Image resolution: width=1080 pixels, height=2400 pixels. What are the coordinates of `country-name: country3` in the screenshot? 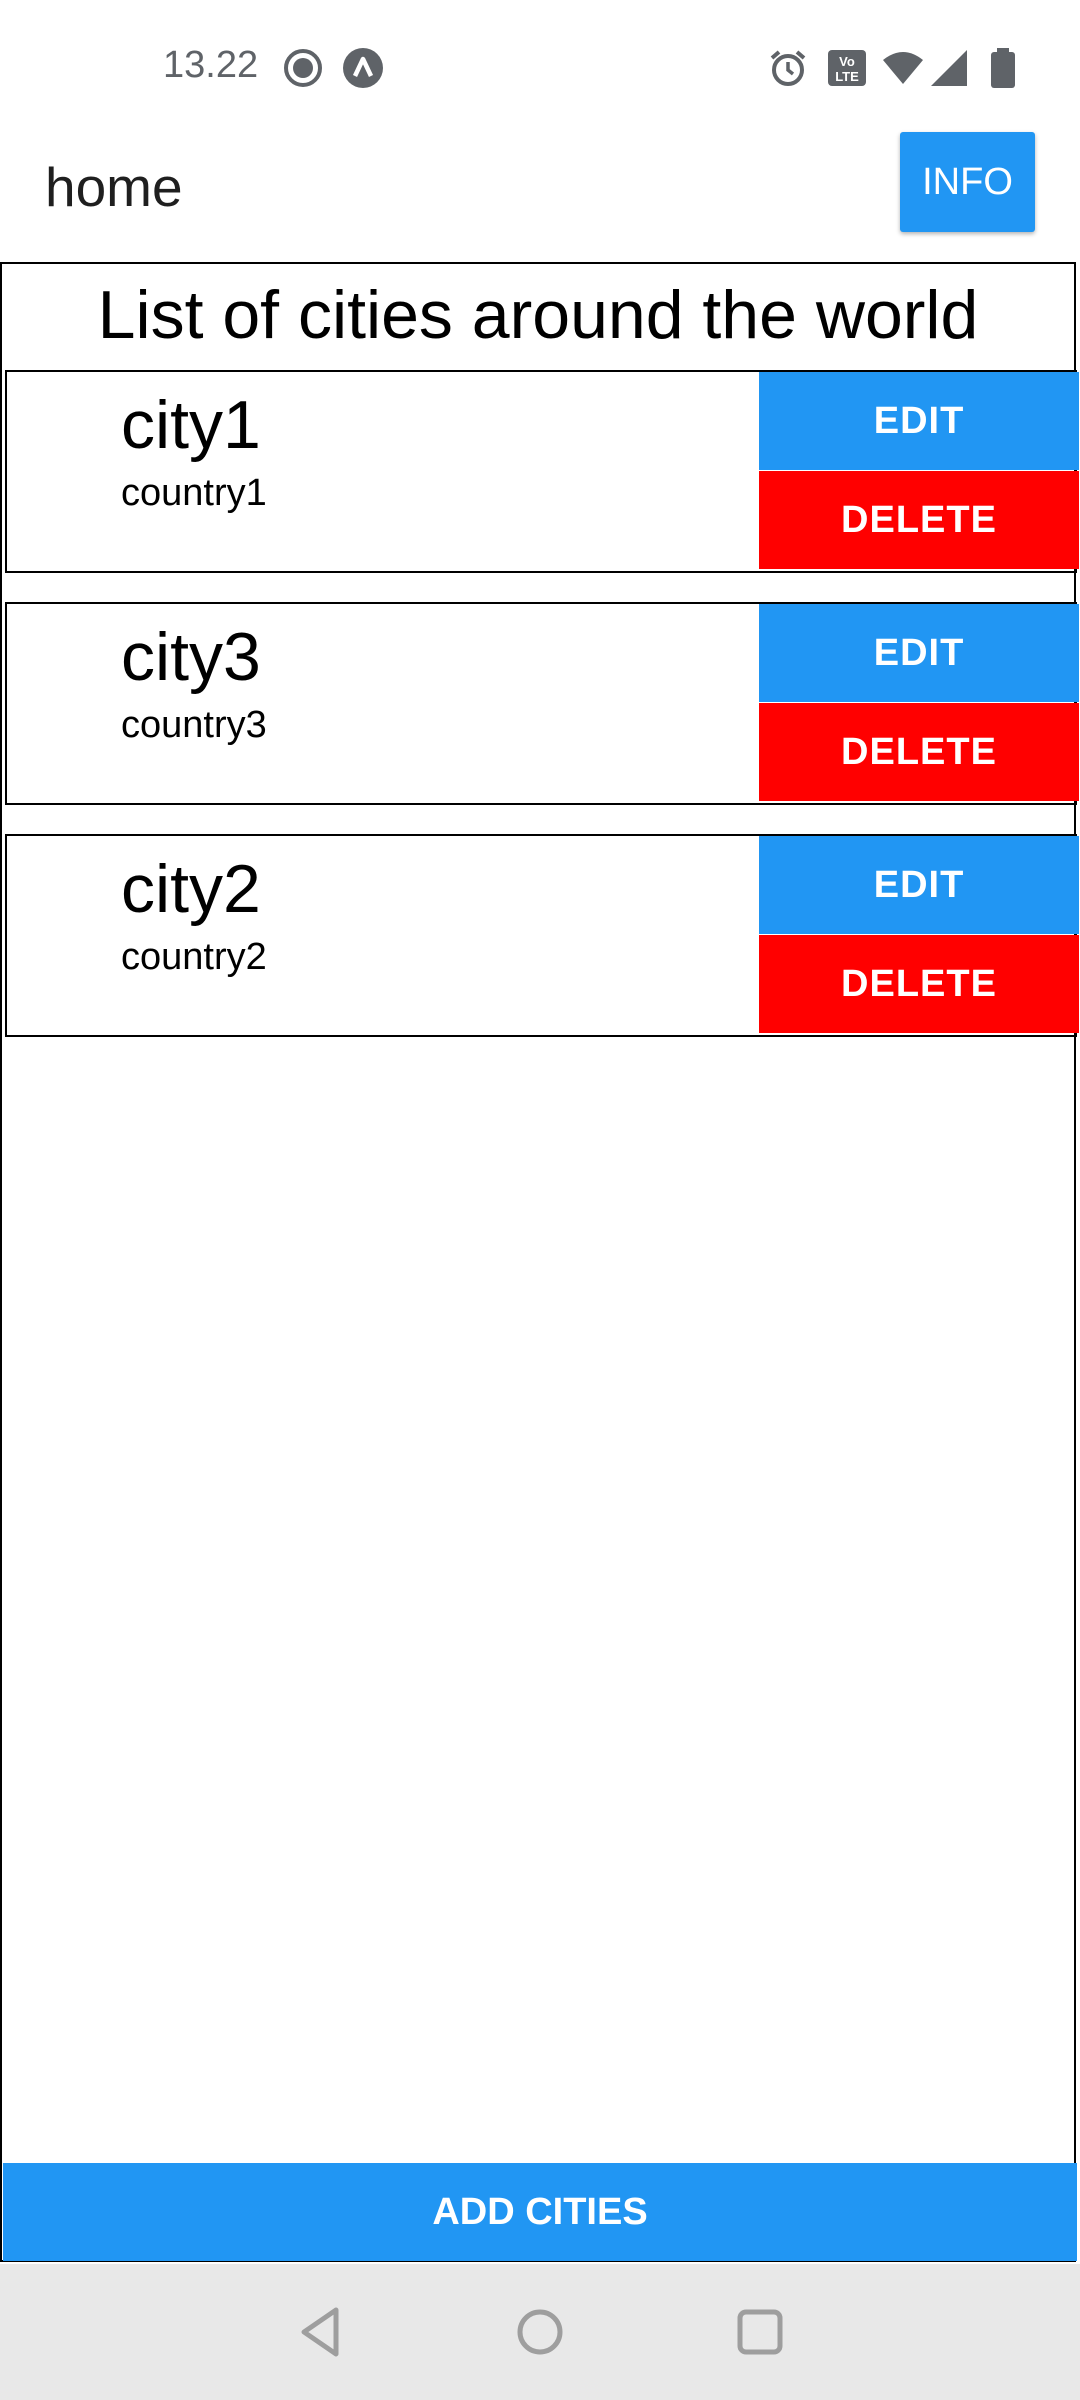 It's located at (194, 725).